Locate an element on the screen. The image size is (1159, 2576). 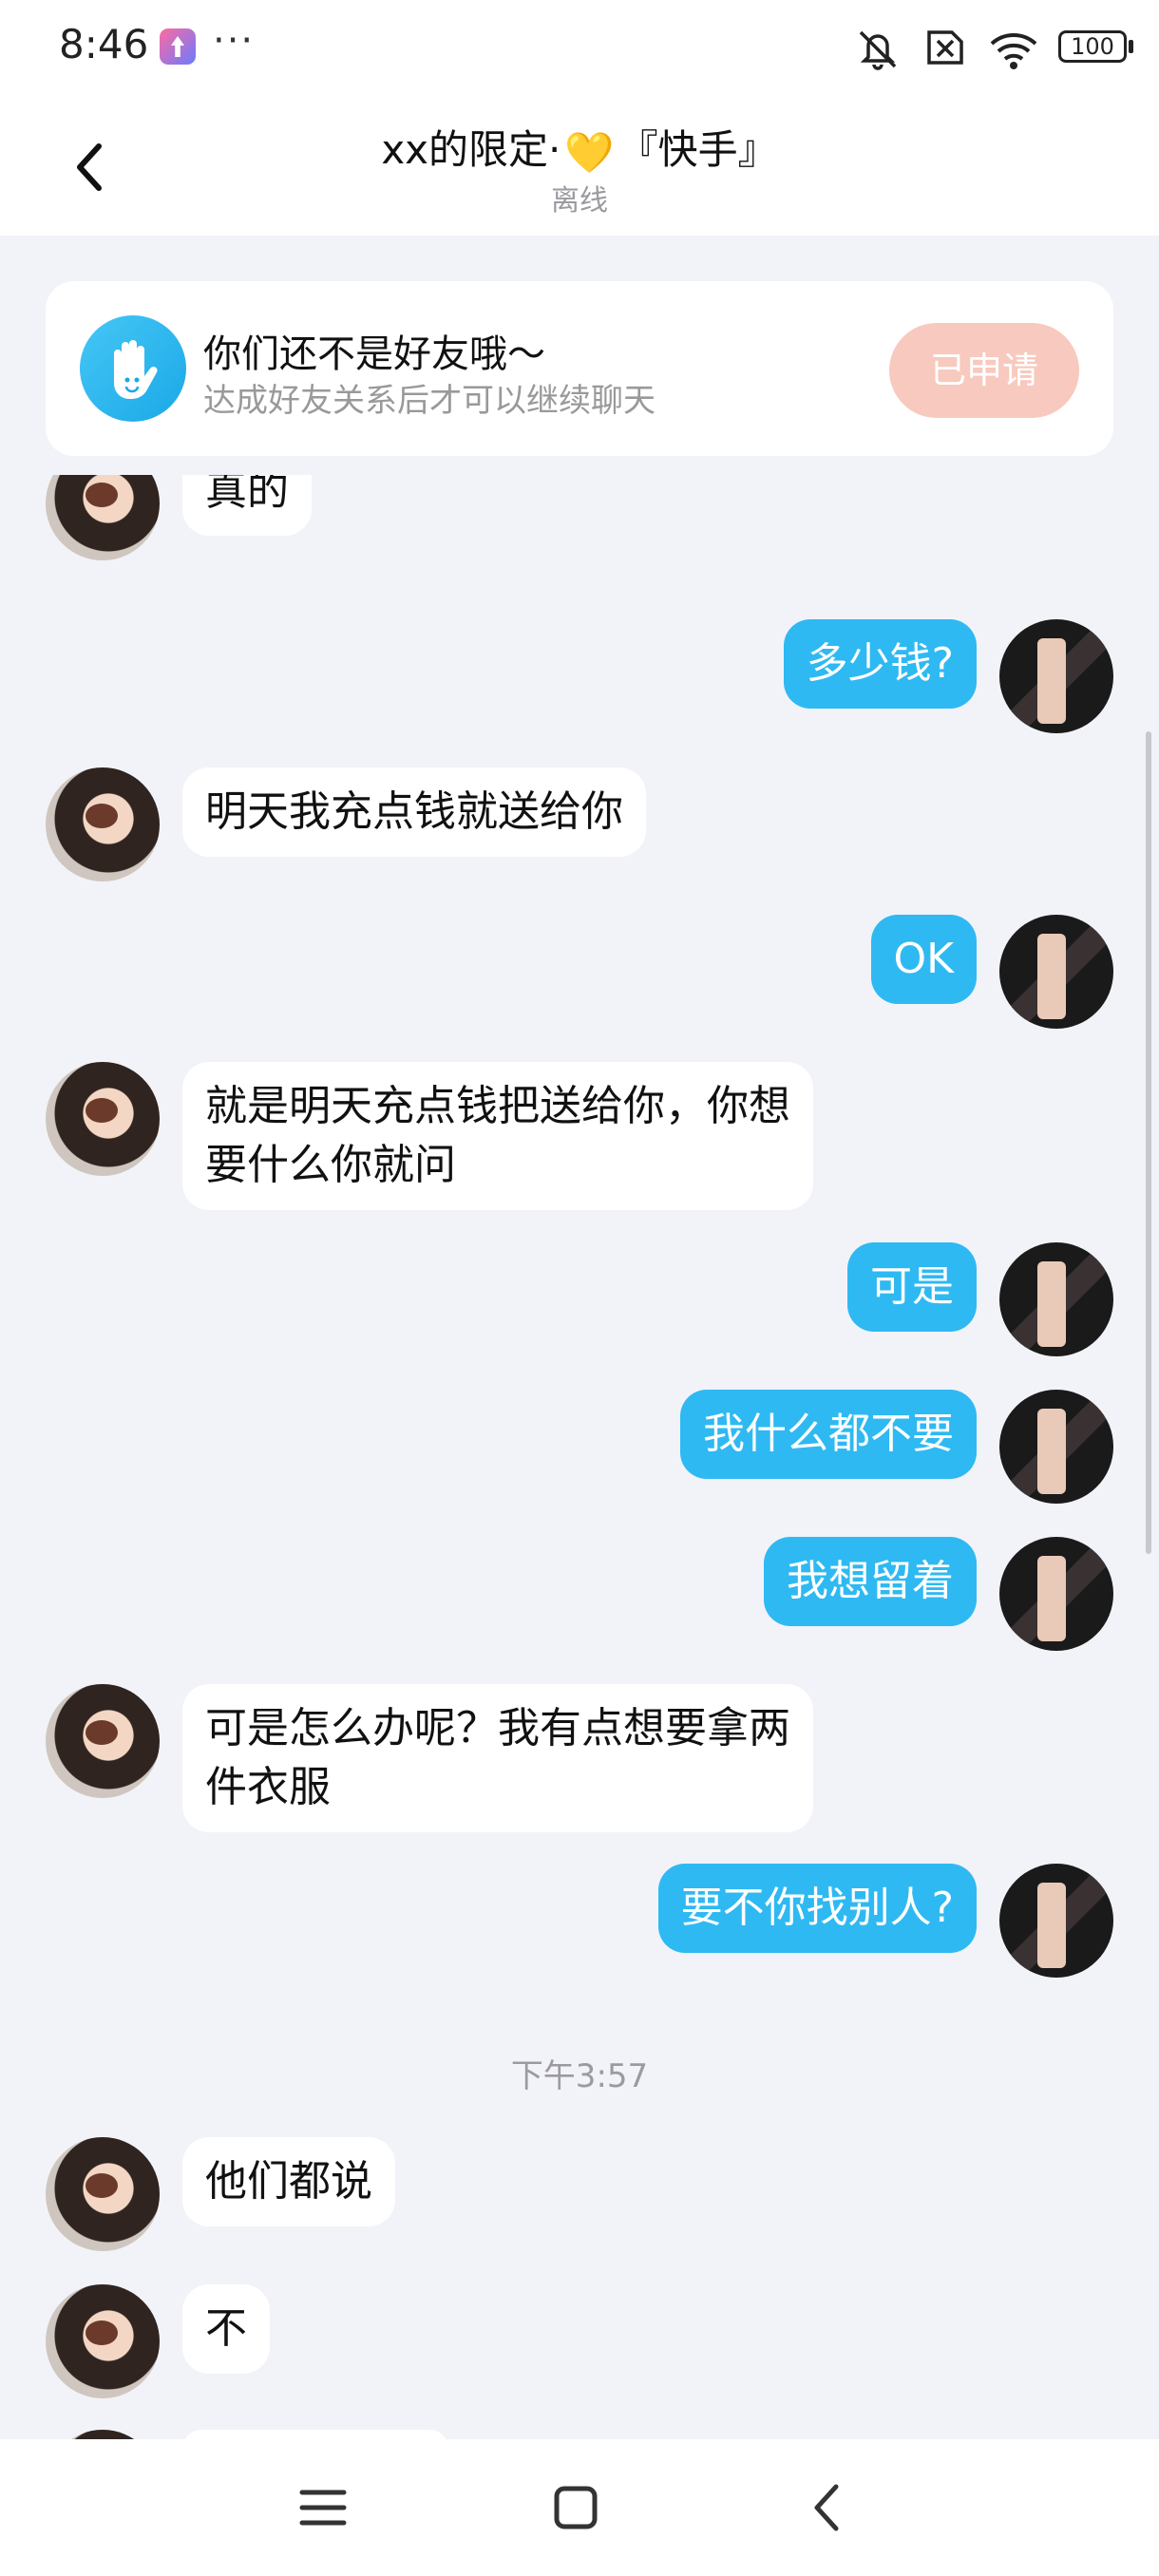
message-row: 他们都说 is located at coordinates (579, 2194).